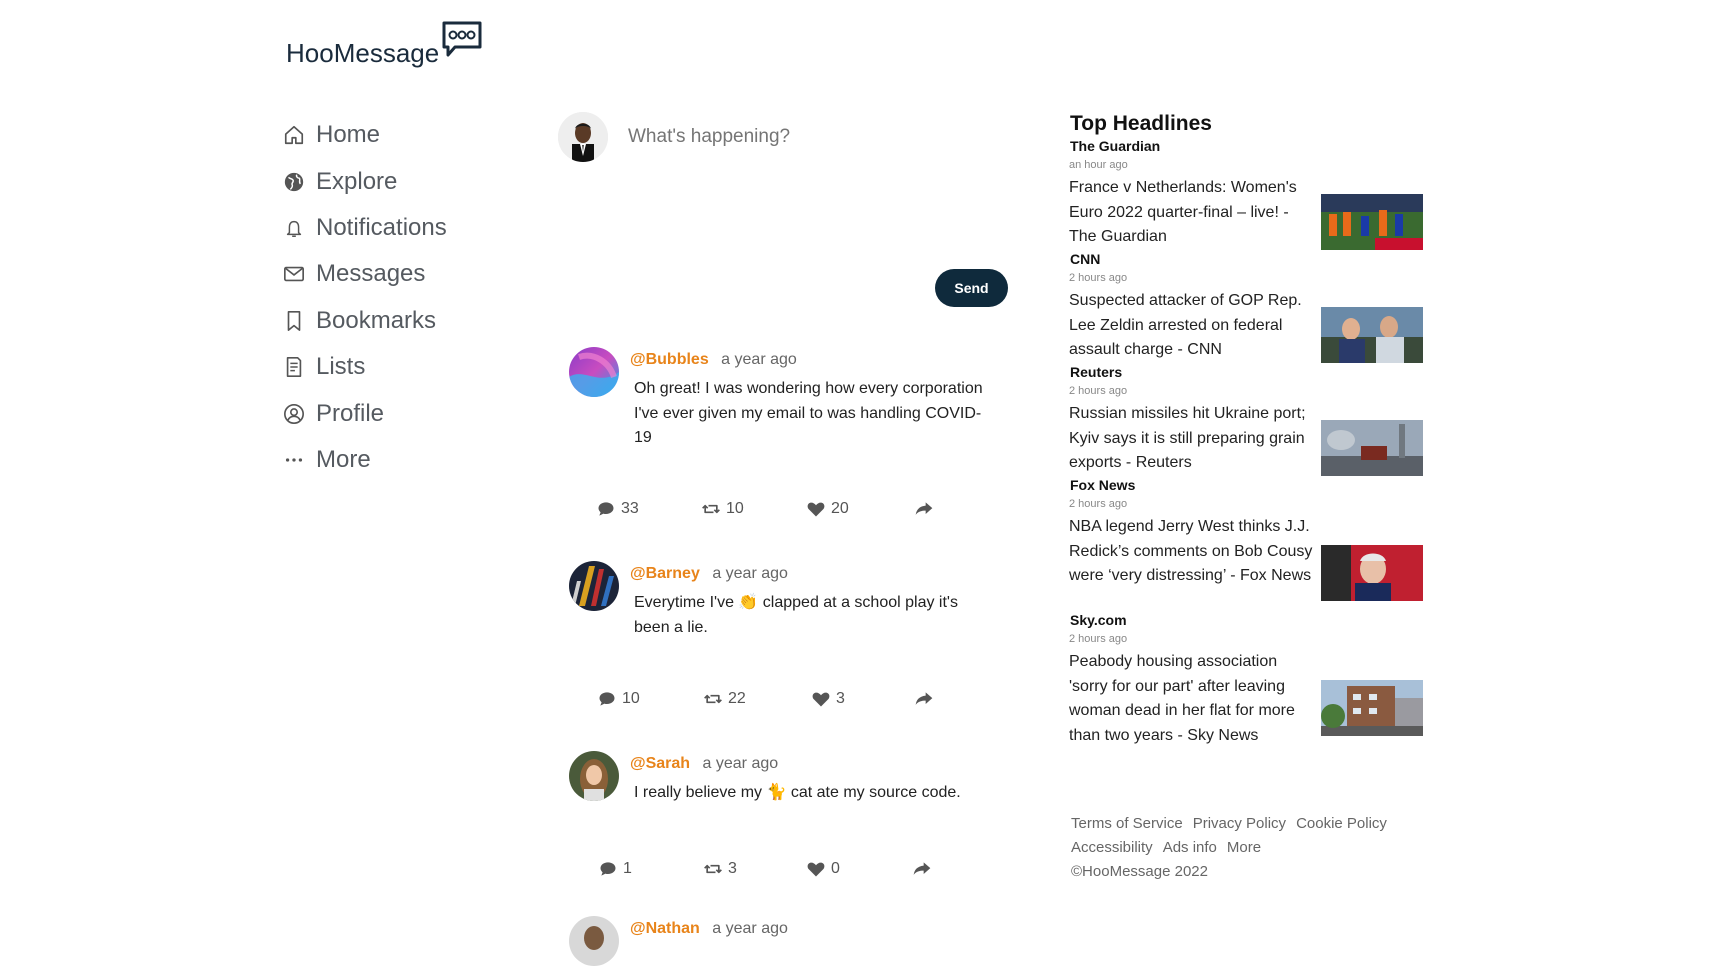 This screenshot has height=966, width=1725. Describe the element at coordinates (294, 274) in the screenshot. I see `envelope-icon` at that location.